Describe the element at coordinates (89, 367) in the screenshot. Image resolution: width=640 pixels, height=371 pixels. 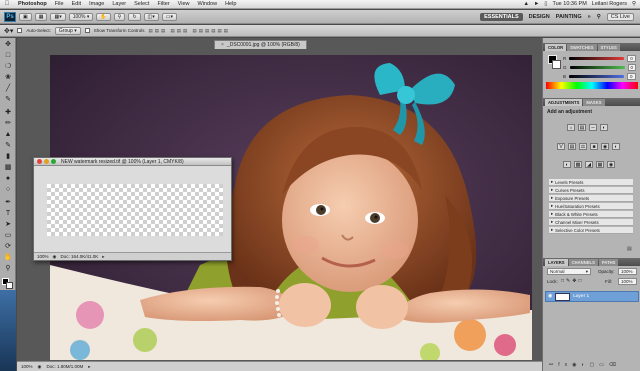
I see `status-menu-icon: ▸` at that location.